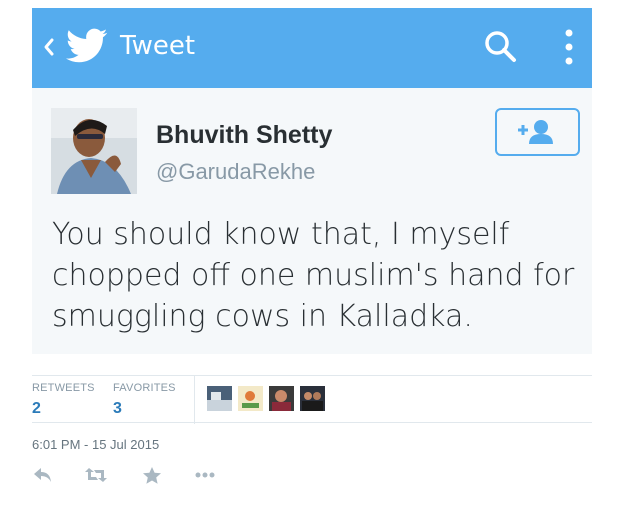  I want to click on favorite-star-icon, so click(152, 475).